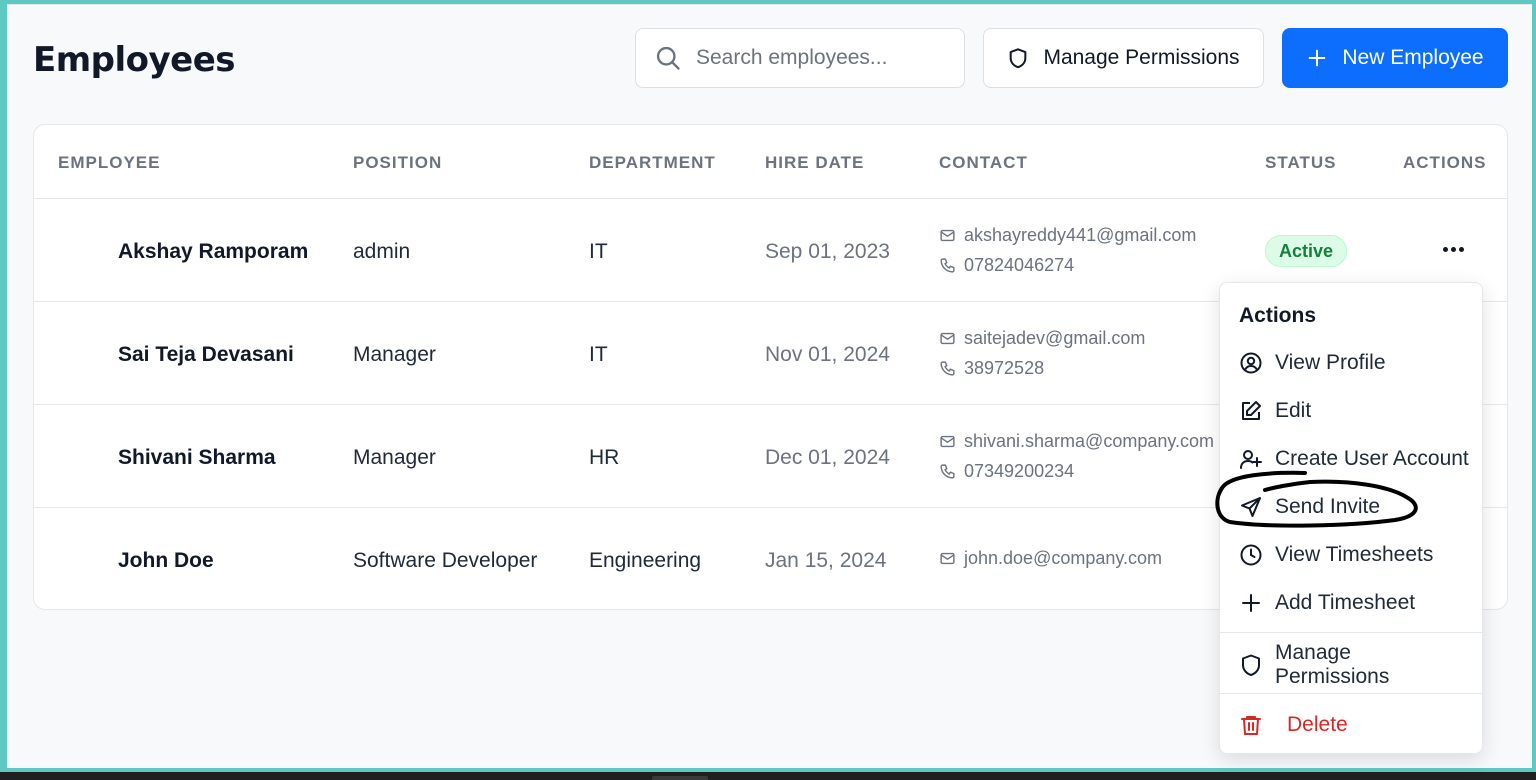 This screenshot has width=1536, height=780. What do you see at coordinates (1445, 162) in the screenshot?
I see `header-actions: ACTIONS` at bounding box center [1445, 162].